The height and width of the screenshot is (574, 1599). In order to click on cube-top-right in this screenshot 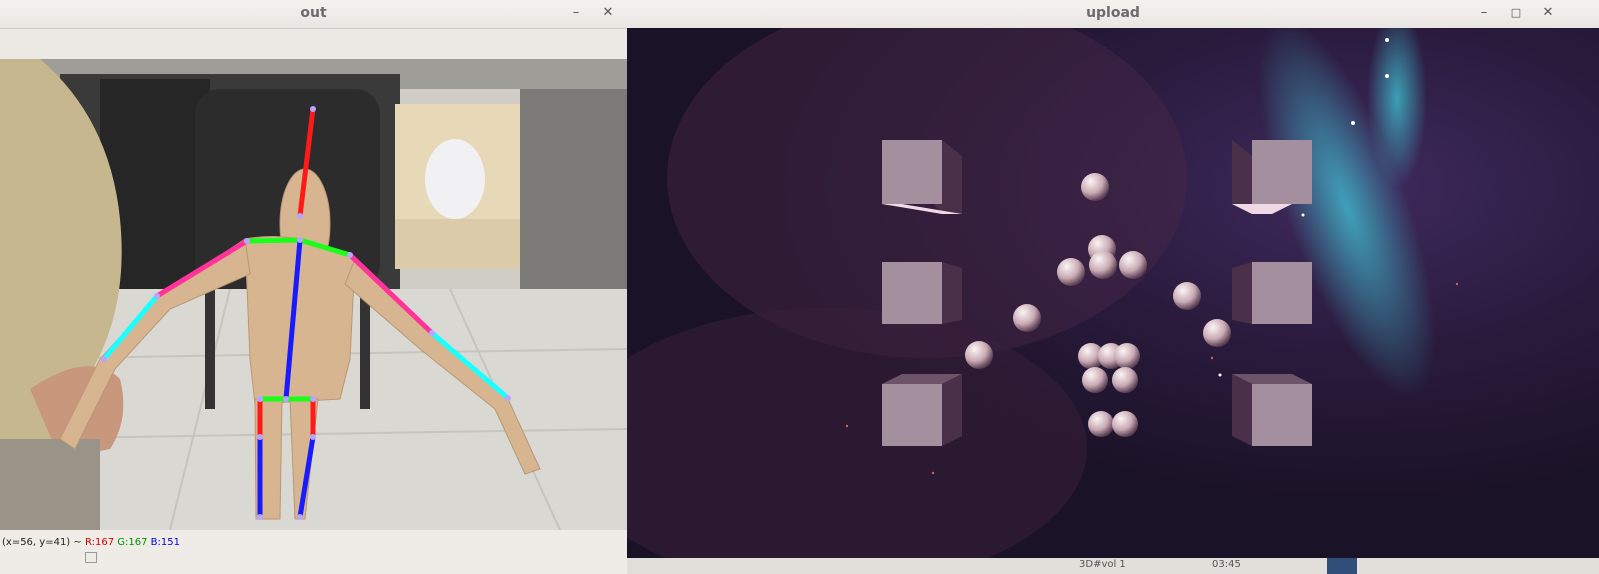, I will do `click(1272, 177)`.